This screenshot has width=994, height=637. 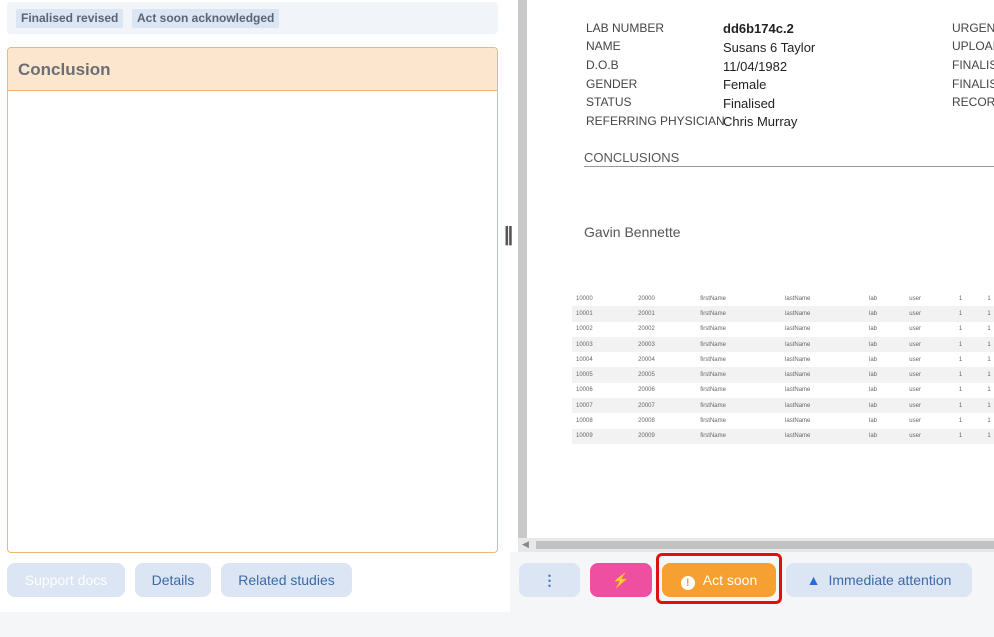 I want to click on lab-number-value: dd6b174c.2, so click(x=758, y=28).